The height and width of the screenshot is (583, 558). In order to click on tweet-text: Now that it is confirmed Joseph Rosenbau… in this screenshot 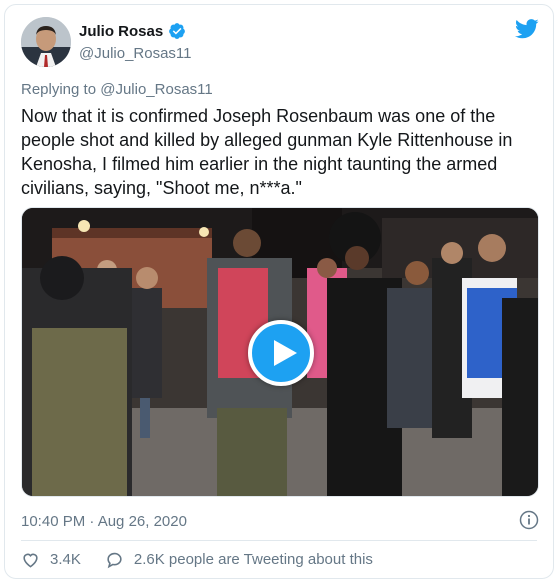, I will do `click(269, 152)`.